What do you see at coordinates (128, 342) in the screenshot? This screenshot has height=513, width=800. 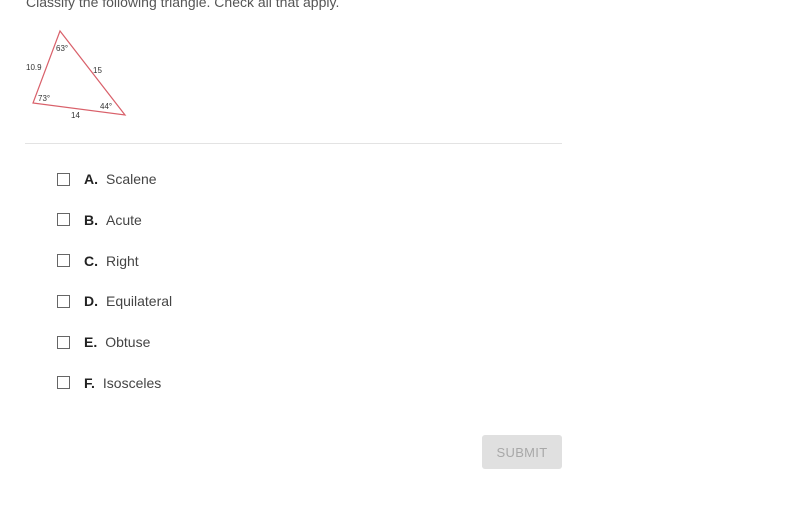 I see `option-label: Obtuse` at bounding box center [128, 342].